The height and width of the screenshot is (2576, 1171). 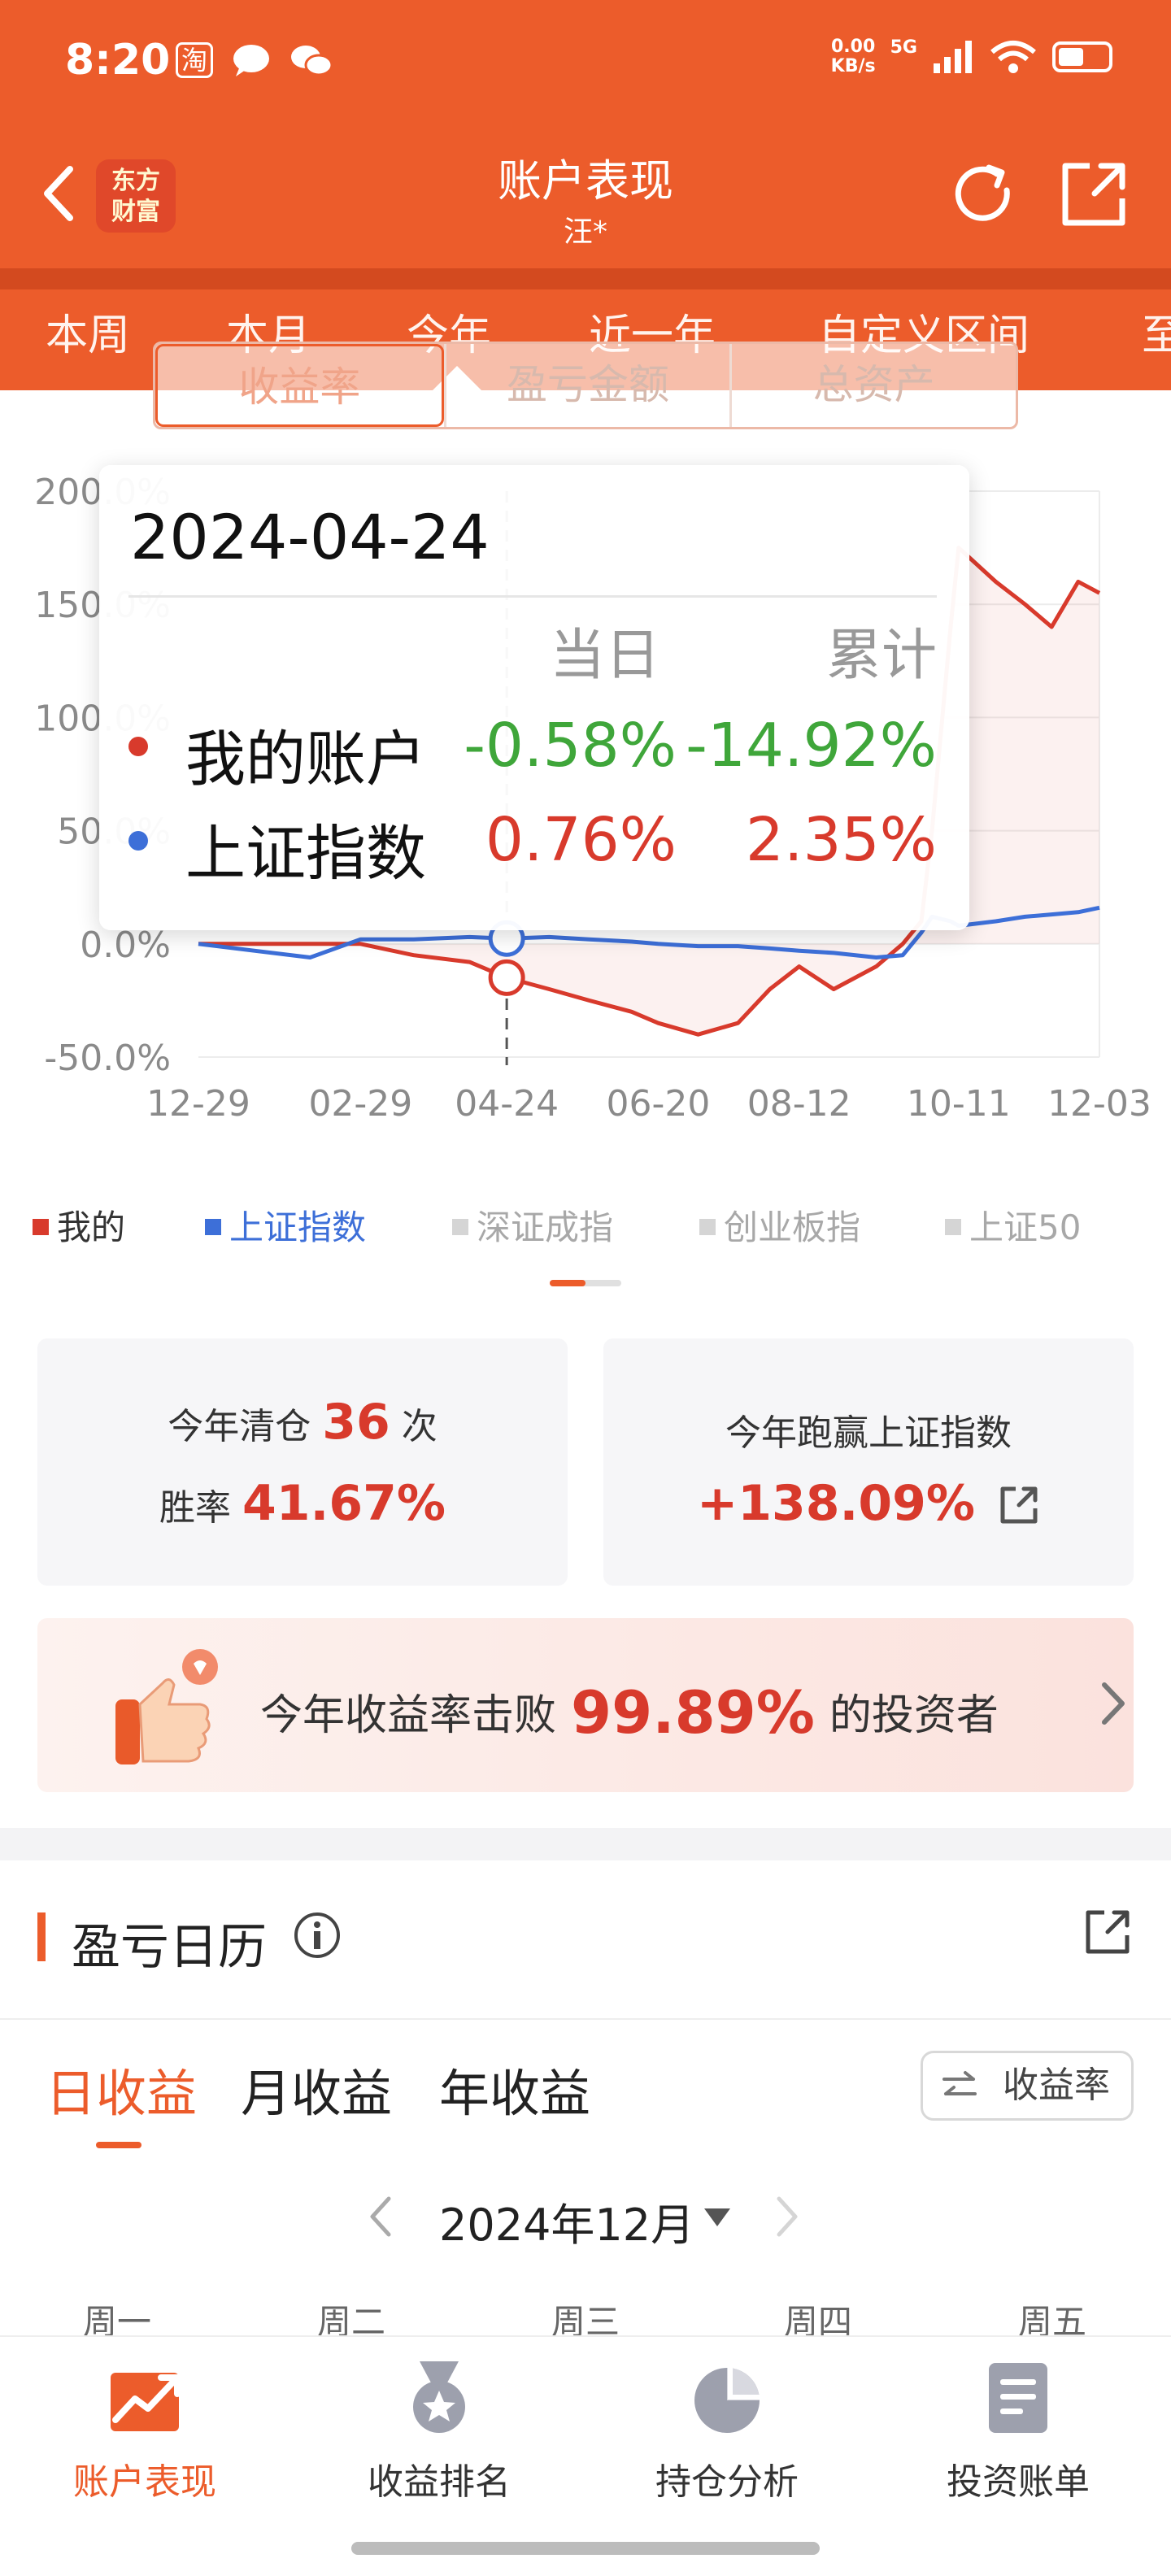 What do you see at coordinates (841, 840) in the screenshot?
I see `tooltip-row-cumulative-value: 2.35%` at bounding box center [841, 840].